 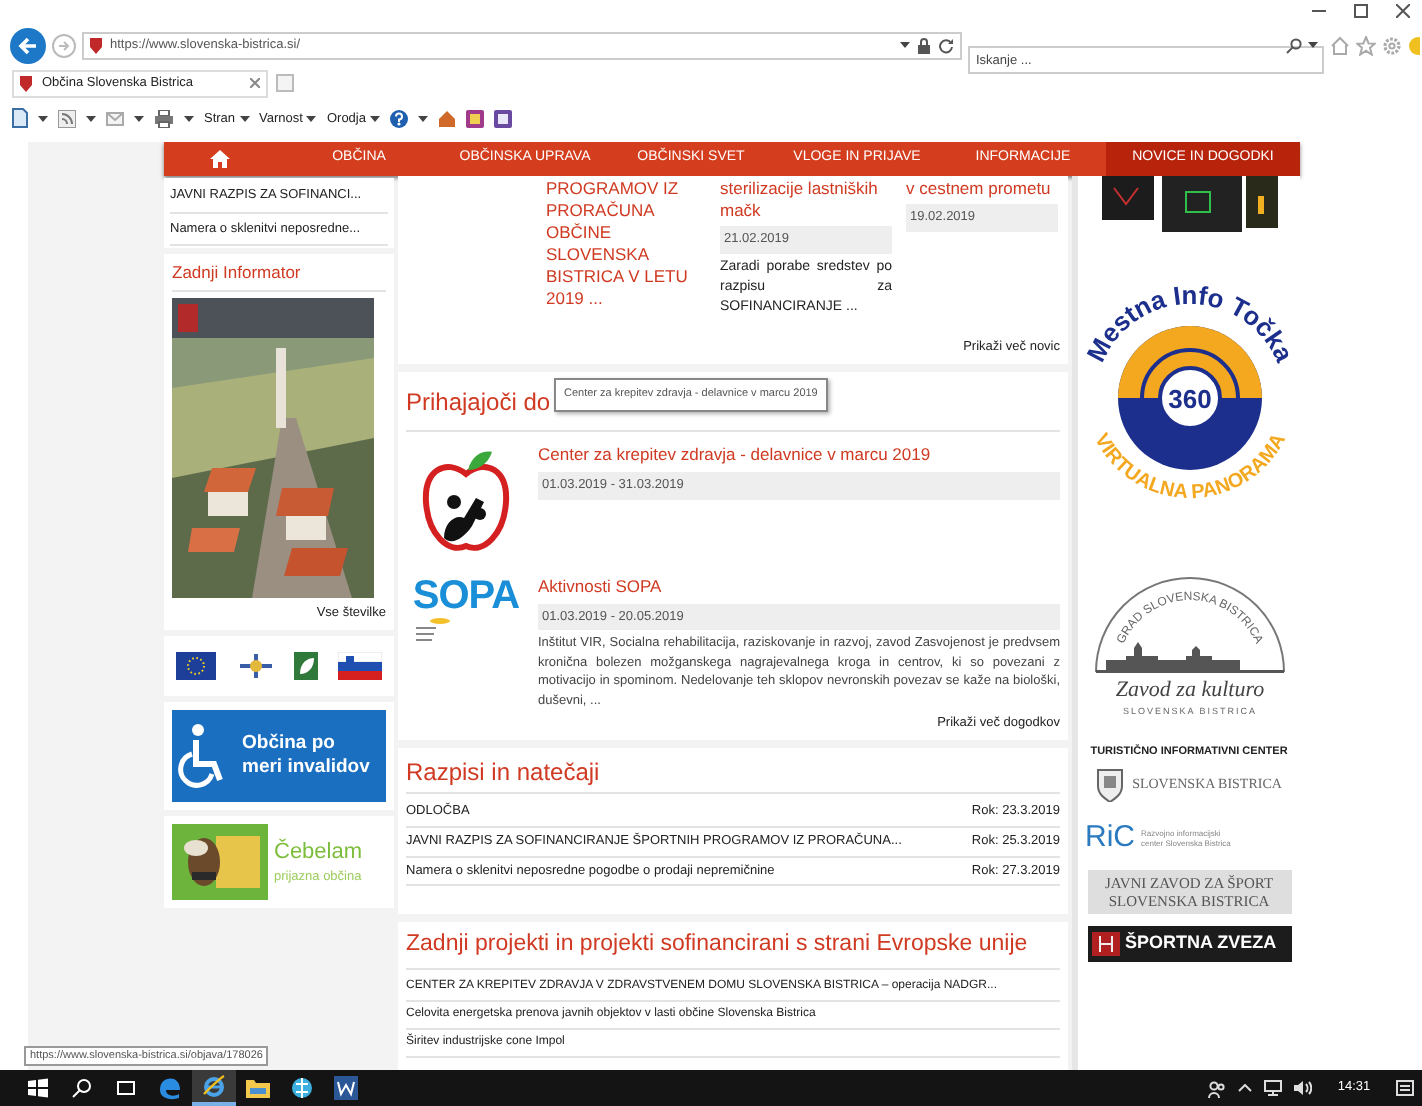 I want to click on badge-number: 360, so click(x=1189, y=398).